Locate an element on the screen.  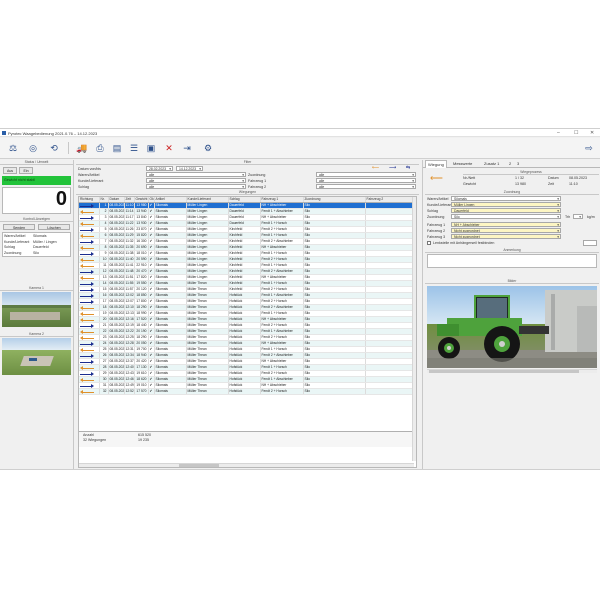
hitch-value-input is located at coordinates (590, 243).